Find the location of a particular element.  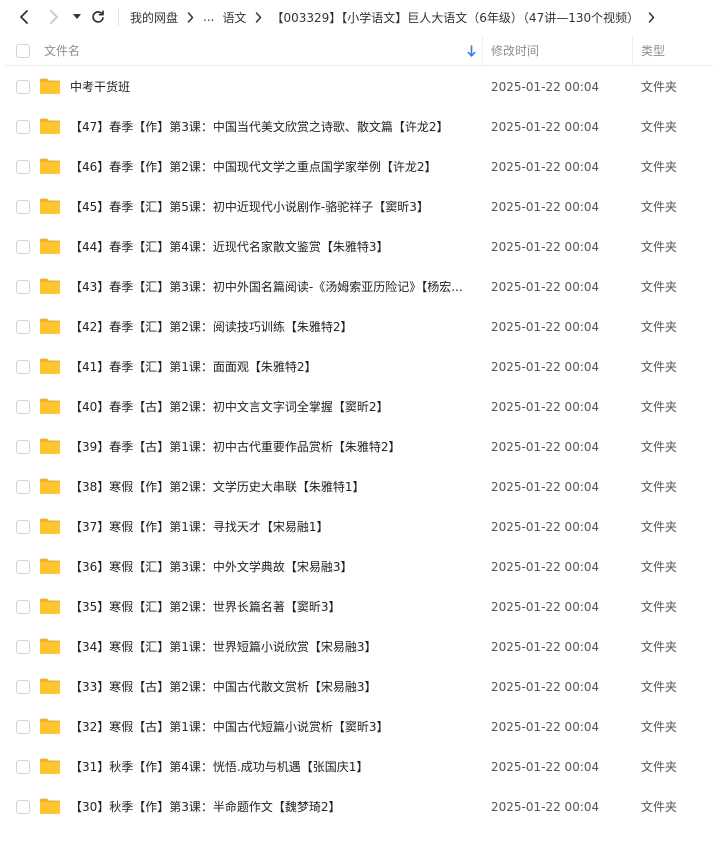

file-name: 【47】春季【作】第3课：中国当代美文欣赏之诗歌、散文篇【许龙2】 is located at coordinates (271, 127).